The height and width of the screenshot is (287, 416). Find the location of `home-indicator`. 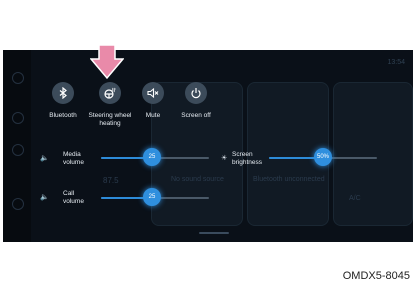

home-indicator is located at coordinates (214, 233).